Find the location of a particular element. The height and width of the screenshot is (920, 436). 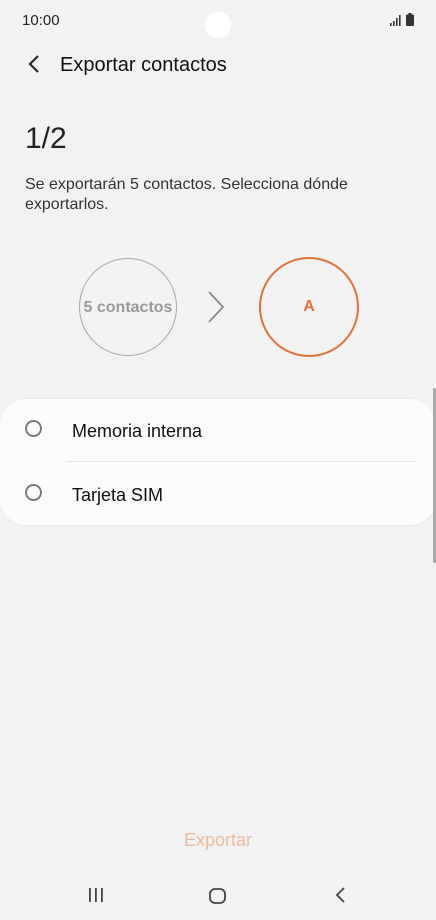

source-label: 5 contactos is located at coordinates (128, 307).